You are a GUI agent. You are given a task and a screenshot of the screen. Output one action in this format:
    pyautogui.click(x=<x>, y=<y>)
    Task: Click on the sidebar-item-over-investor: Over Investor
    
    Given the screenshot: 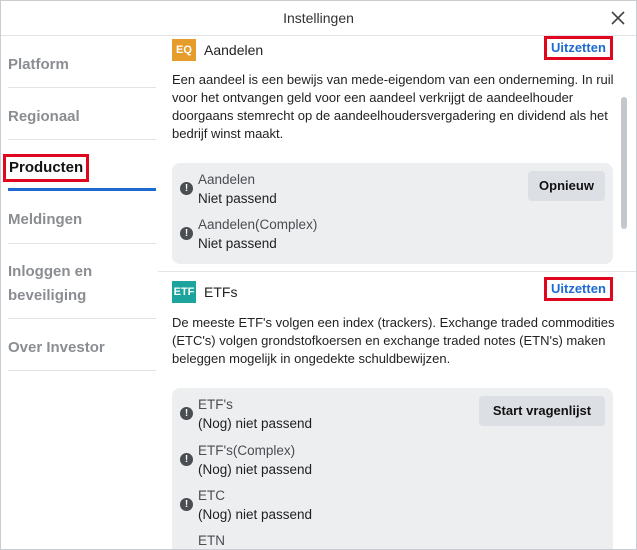 What is the action you would take?
    pyautogui.click(x=82, y=348)
    